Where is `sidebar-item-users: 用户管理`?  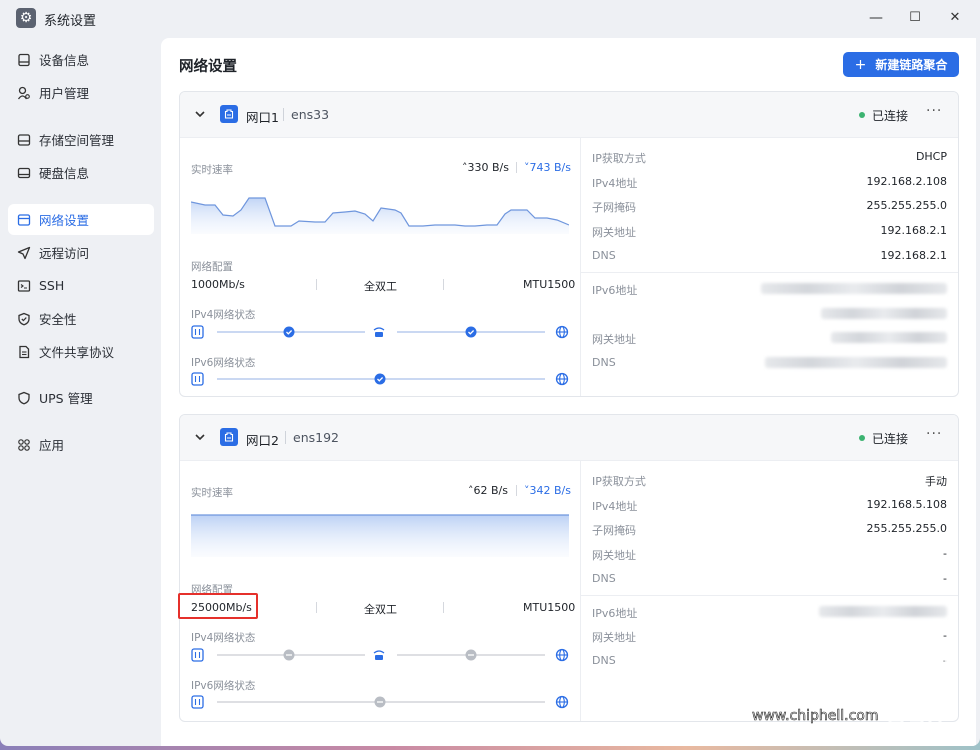
sidebar-item-users: 用户管理 is located at coordinates (81, 92).